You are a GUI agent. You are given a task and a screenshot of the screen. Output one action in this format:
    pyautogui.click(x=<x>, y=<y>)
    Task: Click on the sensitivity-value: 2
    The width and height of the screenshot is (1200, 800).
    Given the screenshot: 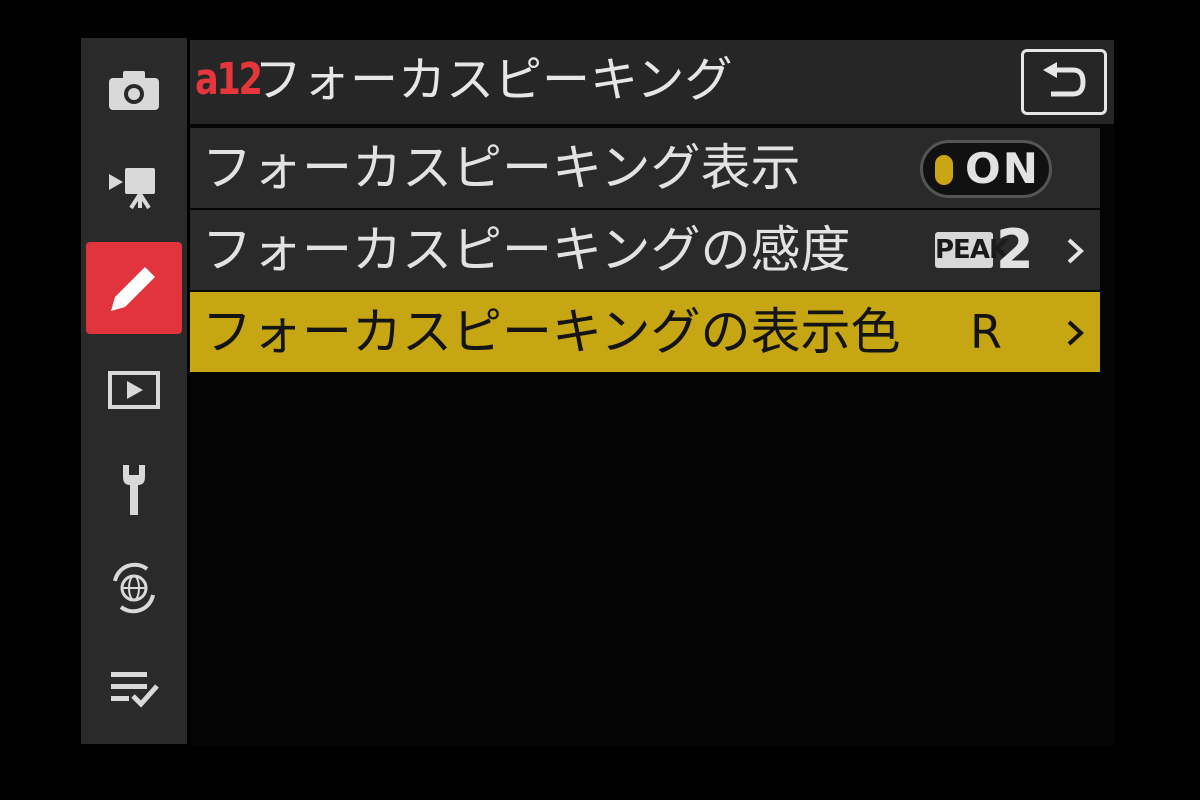 What is the action you would take?
    pyautogui.click(x=1015, y=249)
    